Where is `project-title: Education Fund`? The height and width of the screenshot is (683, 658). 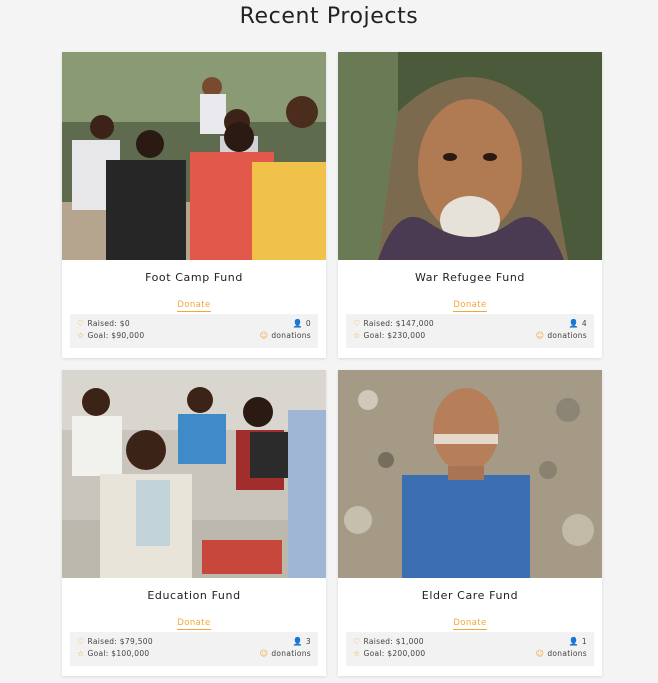 project-title: Education Fund is located at coordinates (194, 595).